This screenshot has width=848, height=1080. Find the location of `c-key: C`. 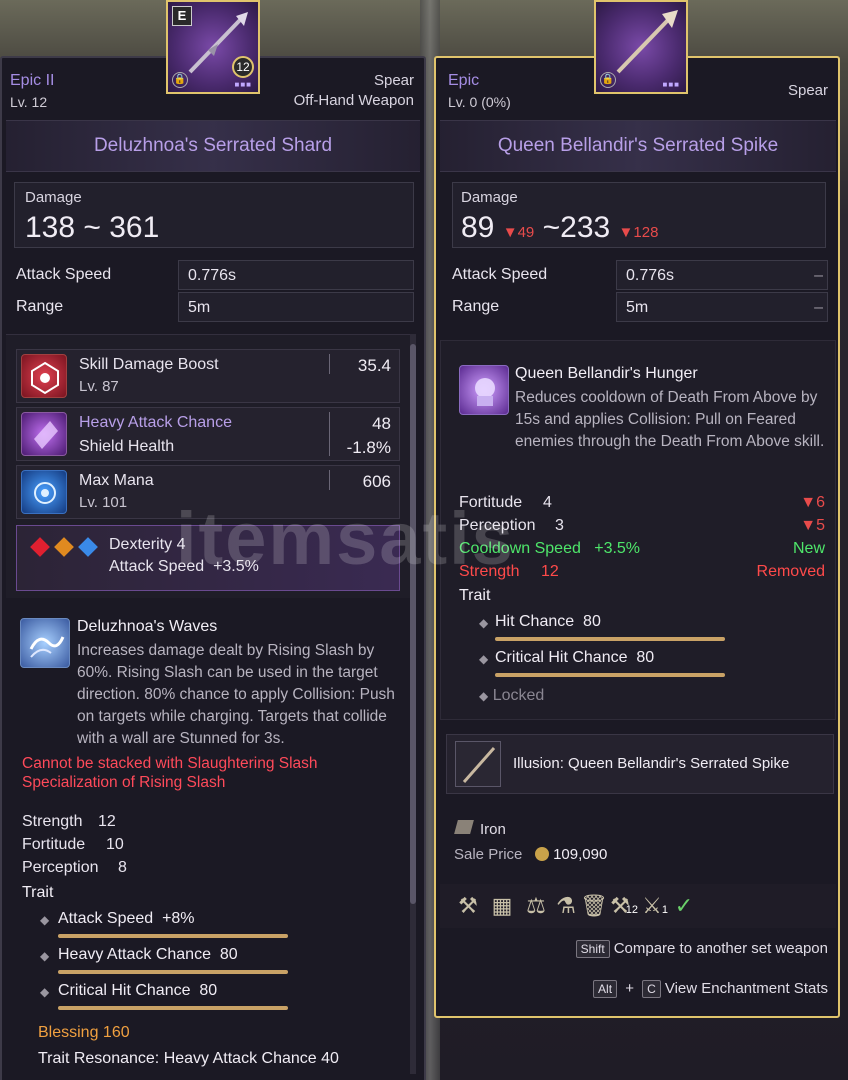

c-key: C is located at coordinates (651, 989).